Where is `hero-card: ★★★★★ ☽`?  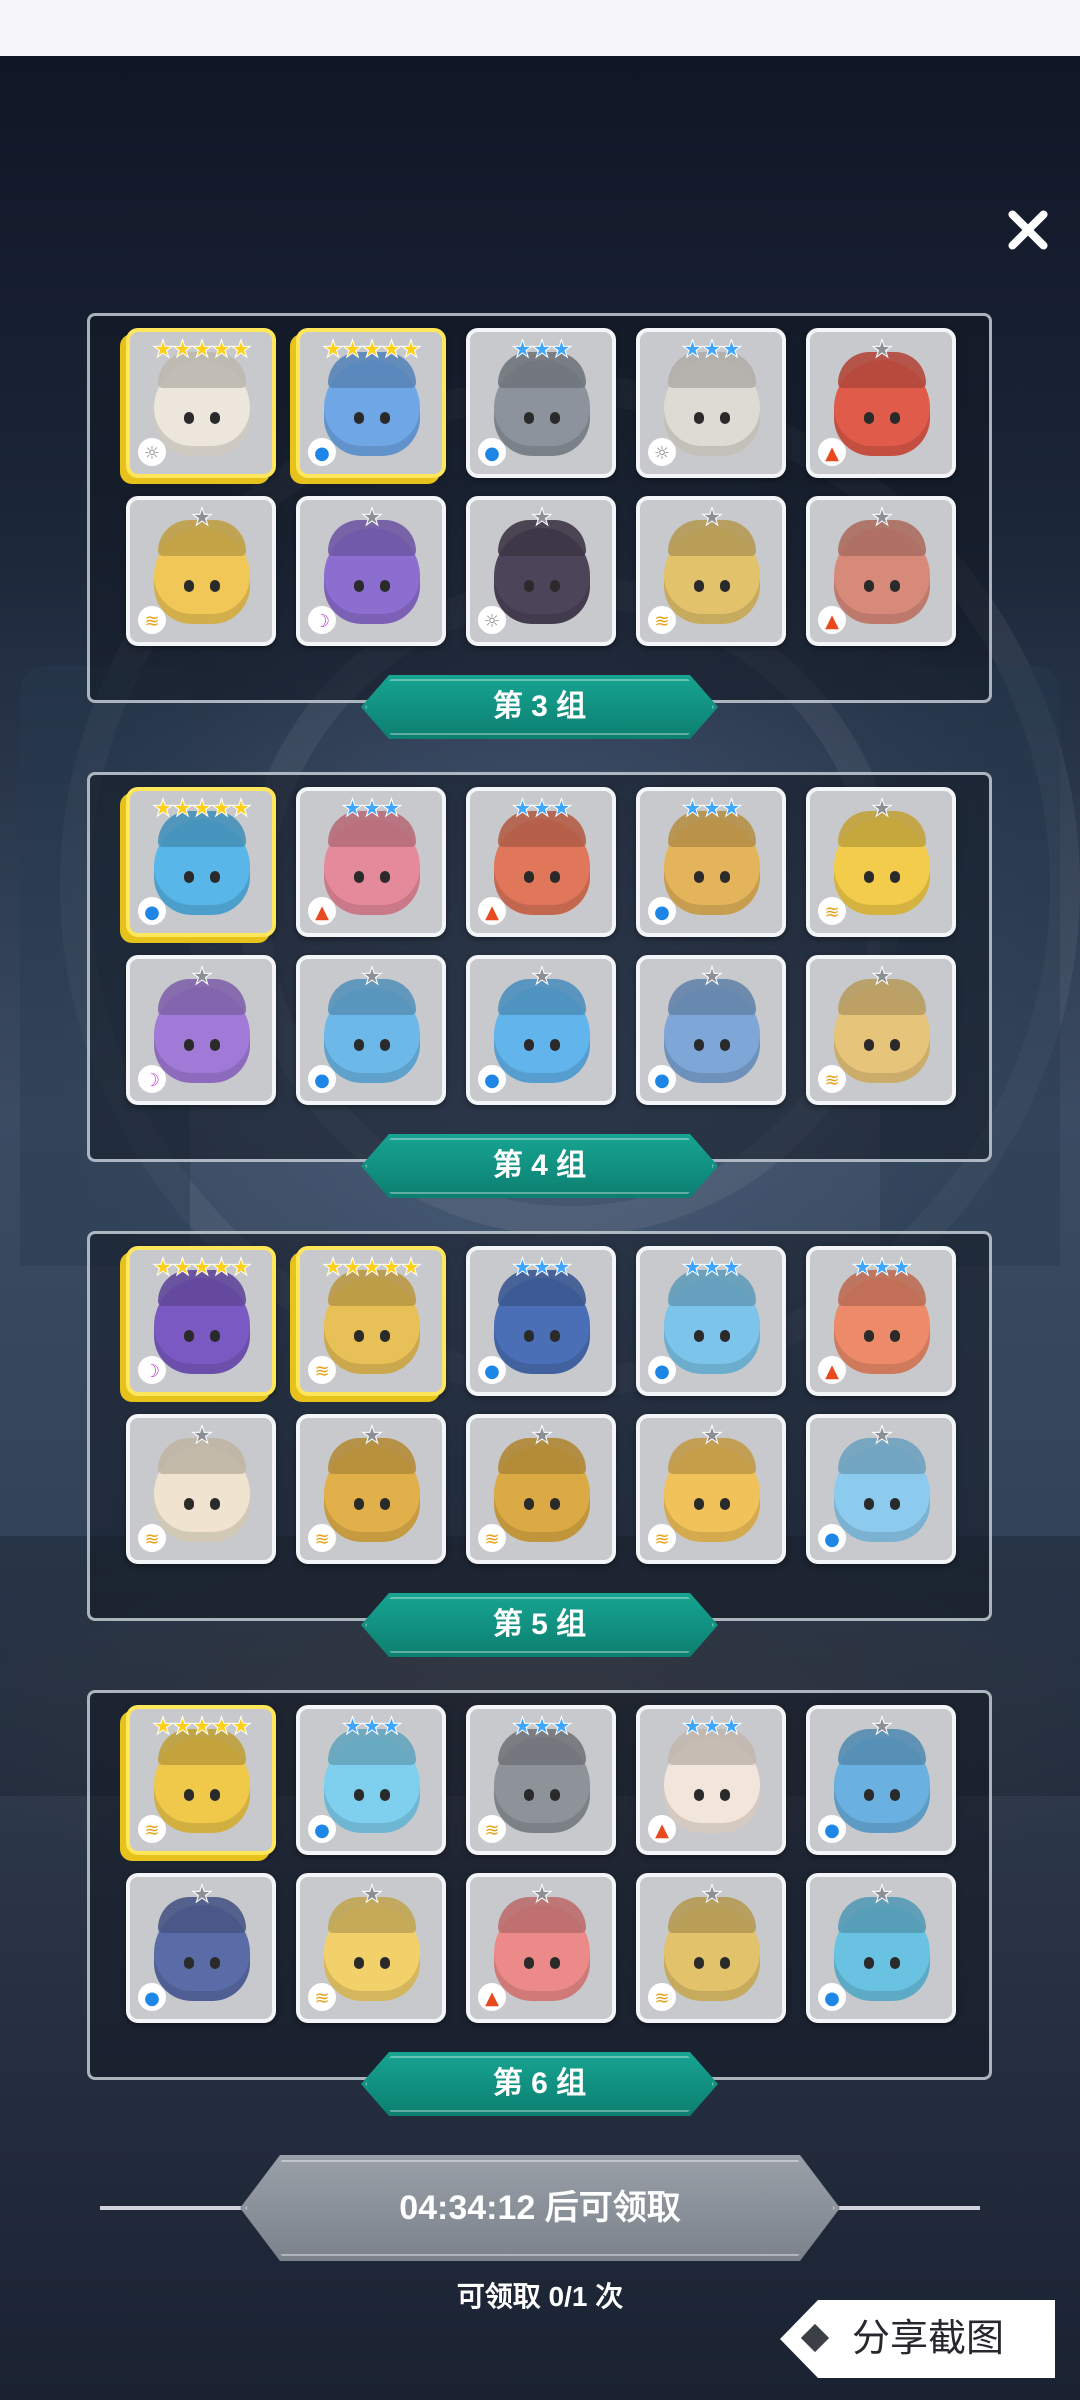
hero-card: ★★★★★ ☽ is located at coordinates (201, 1321).